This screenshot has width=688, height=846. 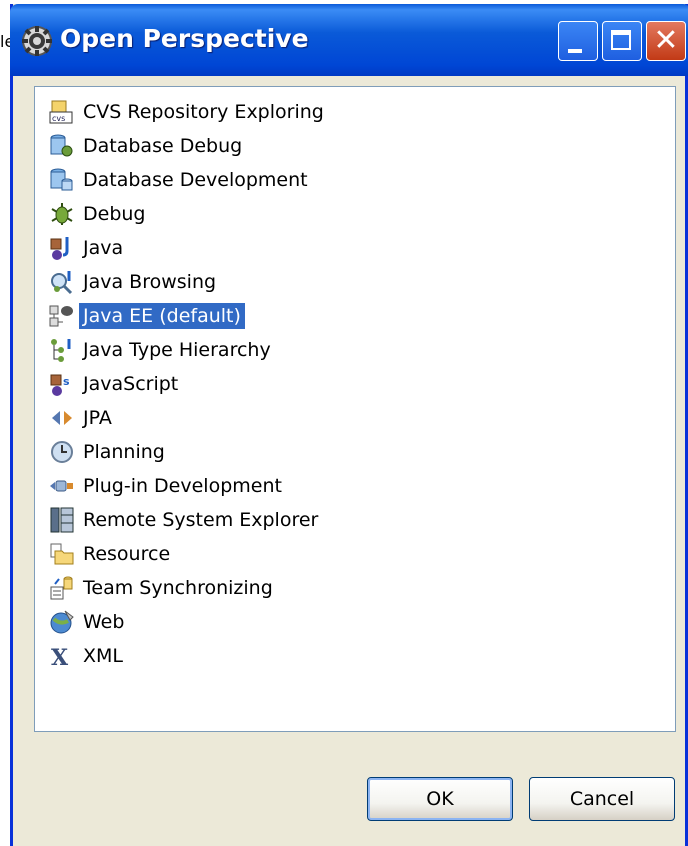 I want to click on perspective-item: Planning, so click(x=108, y=452).